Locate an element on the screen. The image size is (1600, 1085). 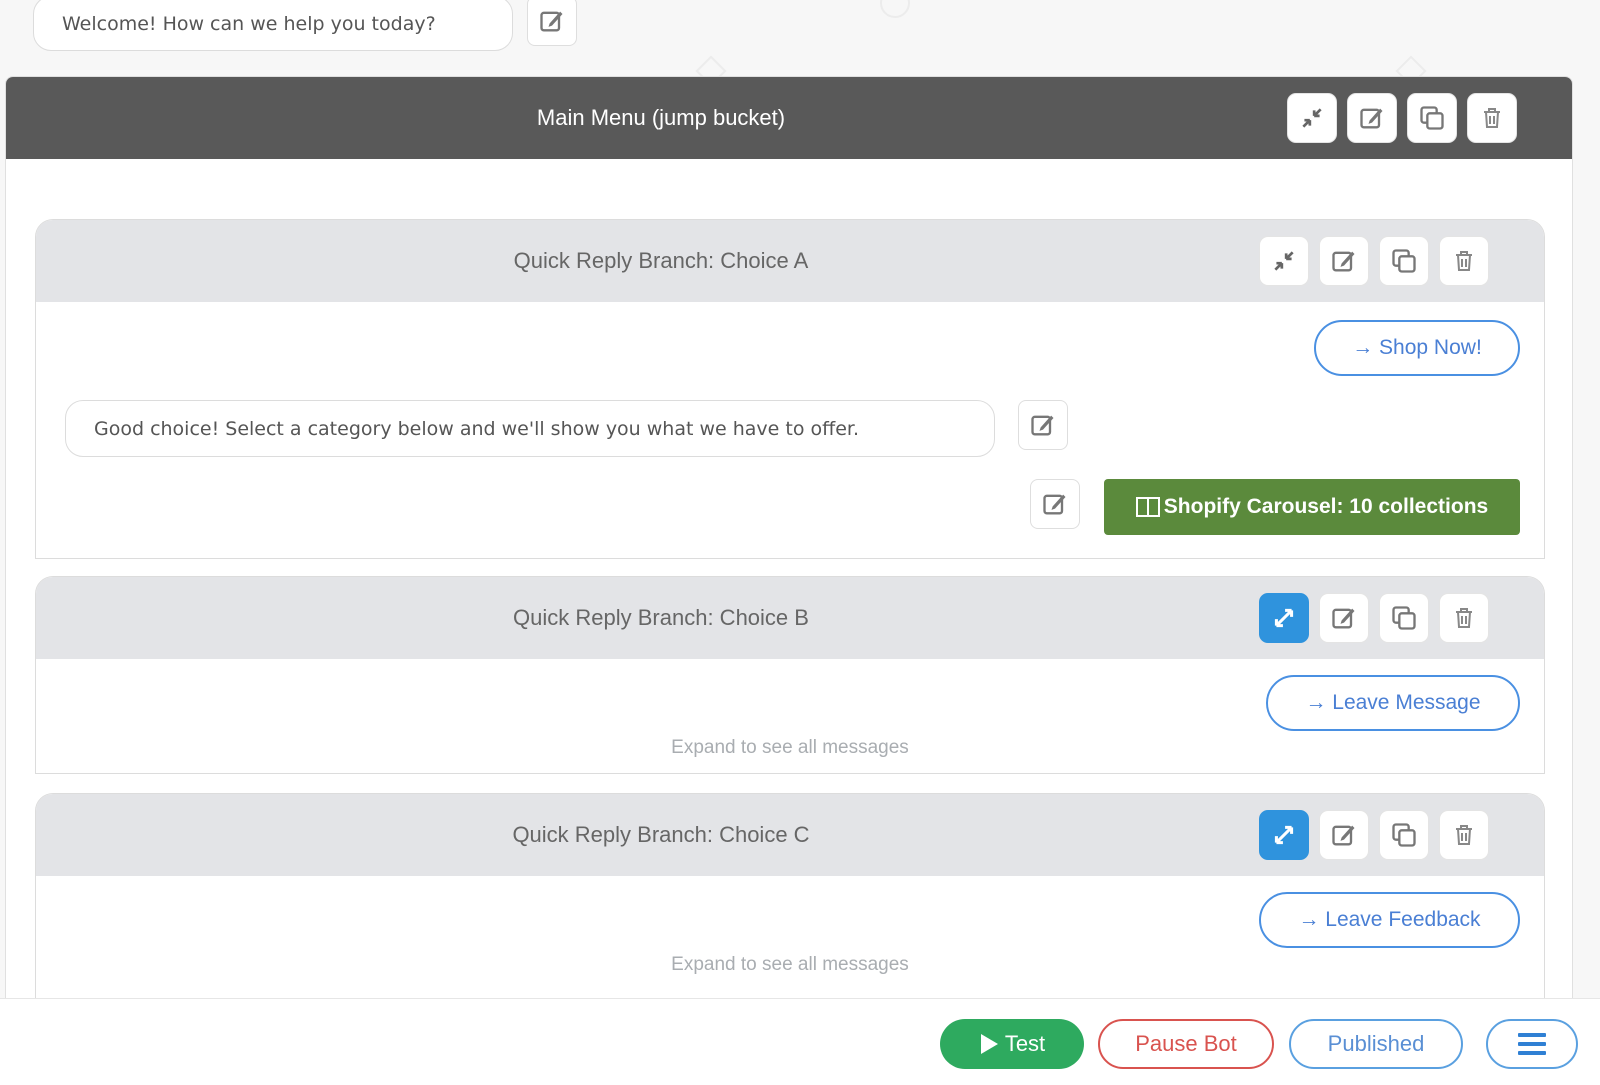
branch-header: Quick Reply Branch: Choice C is located at coordinates (790, 835).